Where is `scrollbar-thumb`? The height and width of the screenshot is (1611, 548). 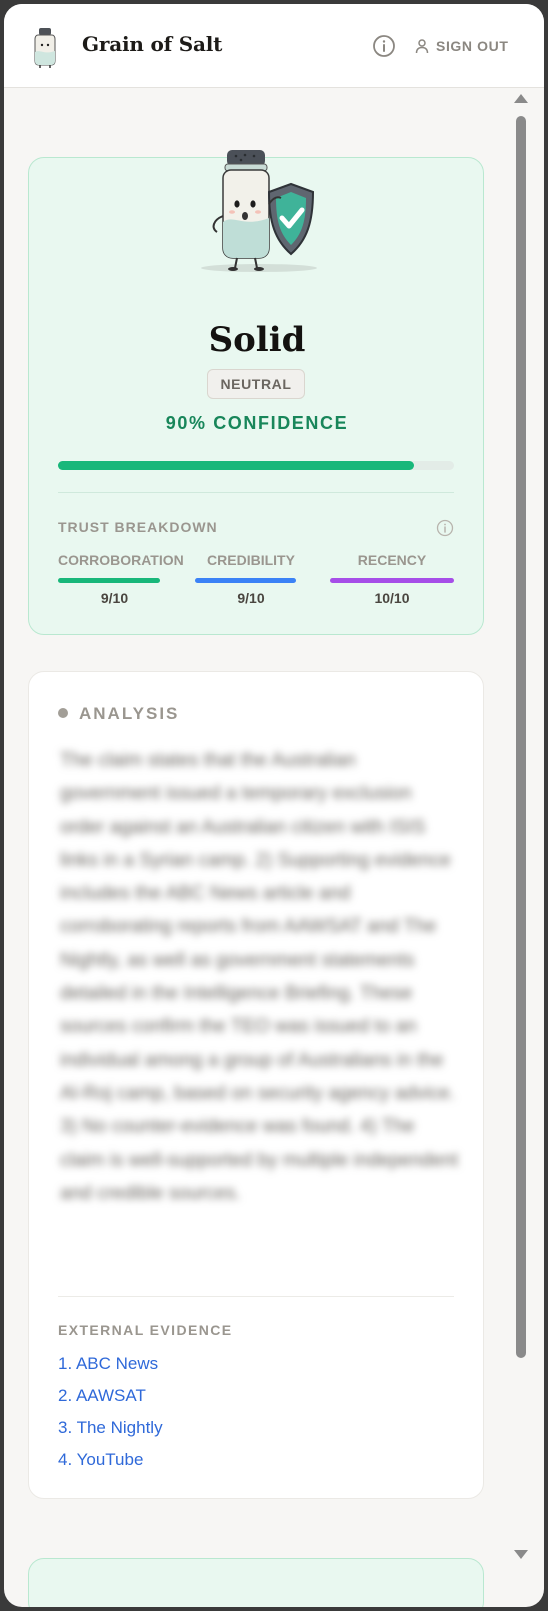 scrollbar-thumb is located at coordinates (521, 737).